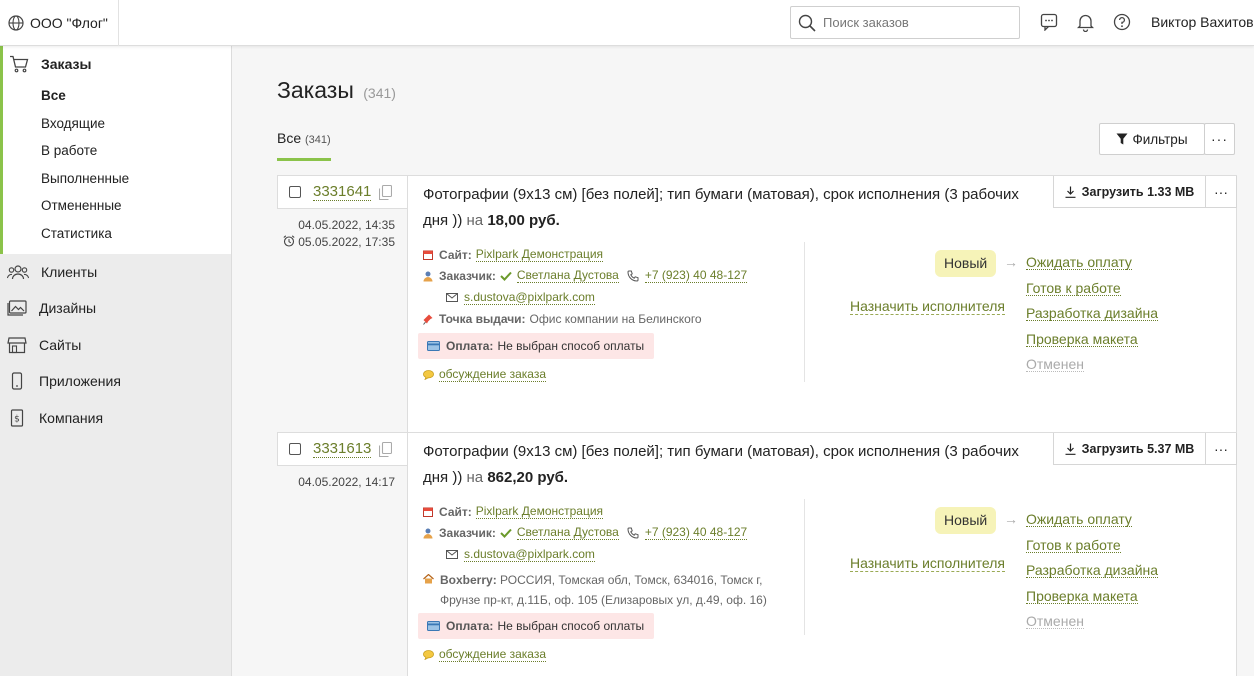  Describe the element at coordinates (1085, 22) in the screenshot. I see `bell-icon` at that location.